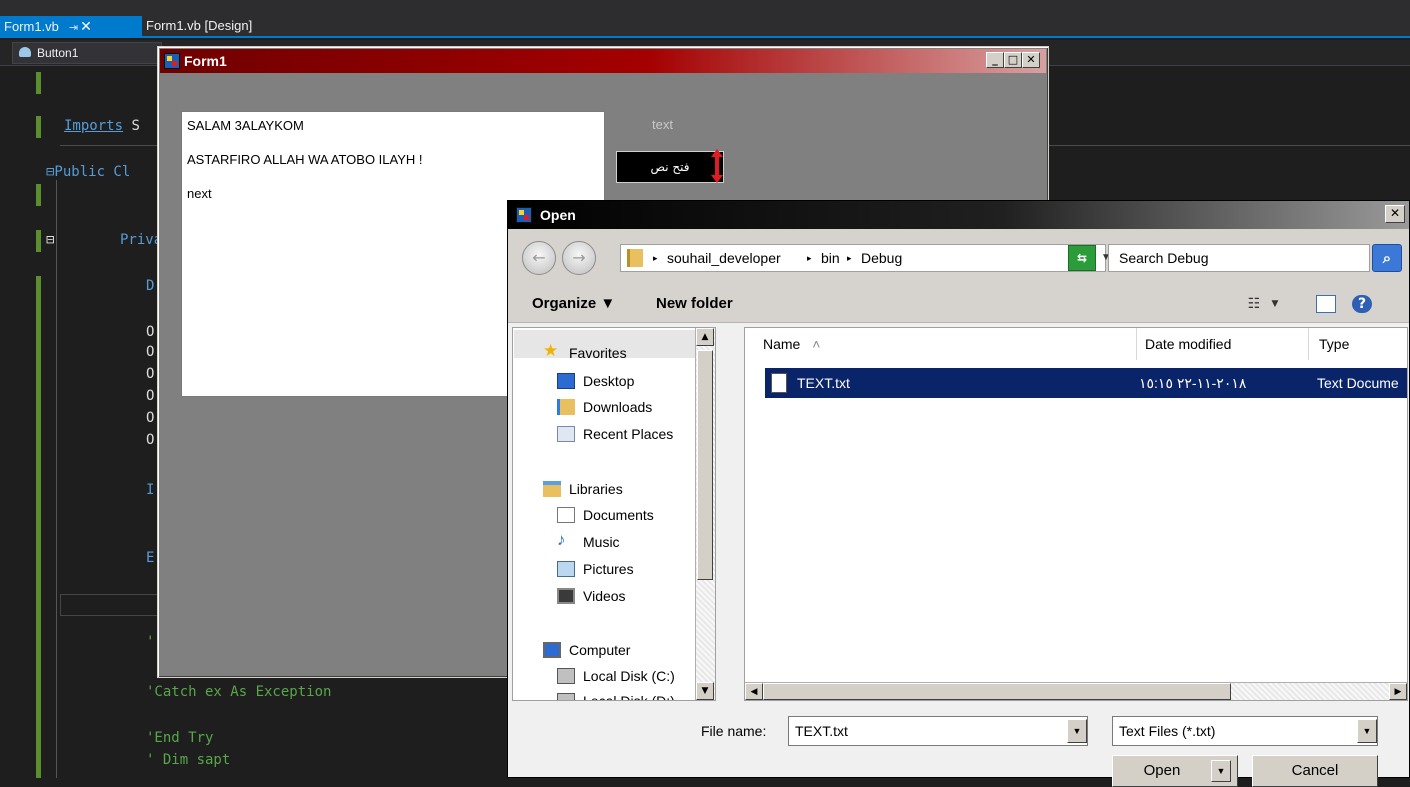 This screenshot has width=1410, height=787. What do you see at coordinates (600, 650) in the screenshot?
I see `nav-label: Computer` at bounding box center [600, 650].